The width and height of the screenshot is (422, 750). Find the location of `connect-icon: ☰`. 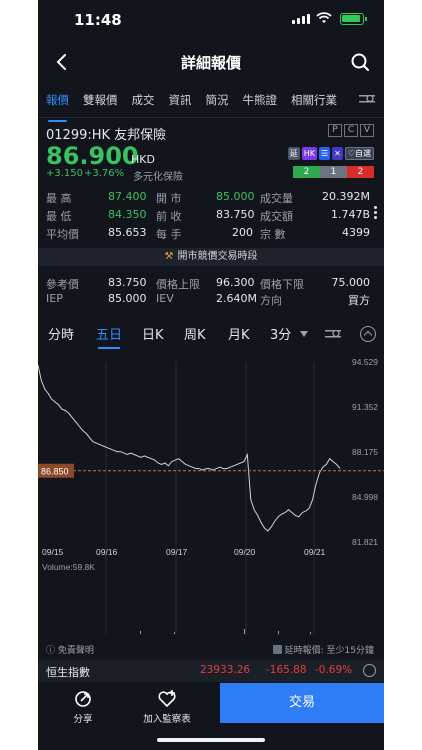

connect-icon: ☰ is located at coordinates (324, 153).